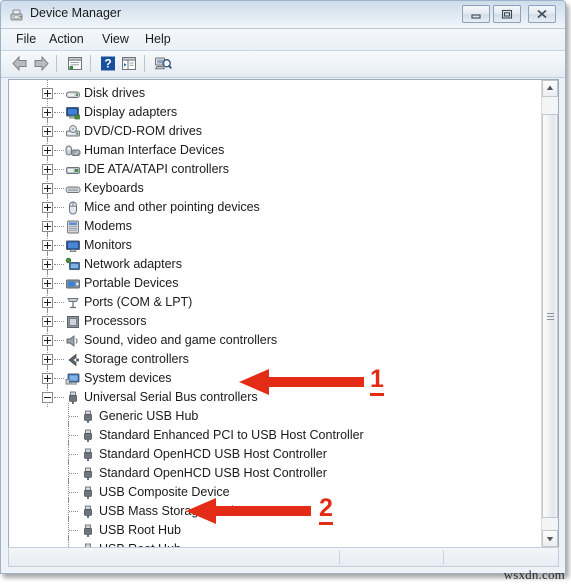 The height and width of the screenshot is (584, 571). Describe the element at coordinates (73, 208) in the screenshot. I see `mouse-icon` at that location.